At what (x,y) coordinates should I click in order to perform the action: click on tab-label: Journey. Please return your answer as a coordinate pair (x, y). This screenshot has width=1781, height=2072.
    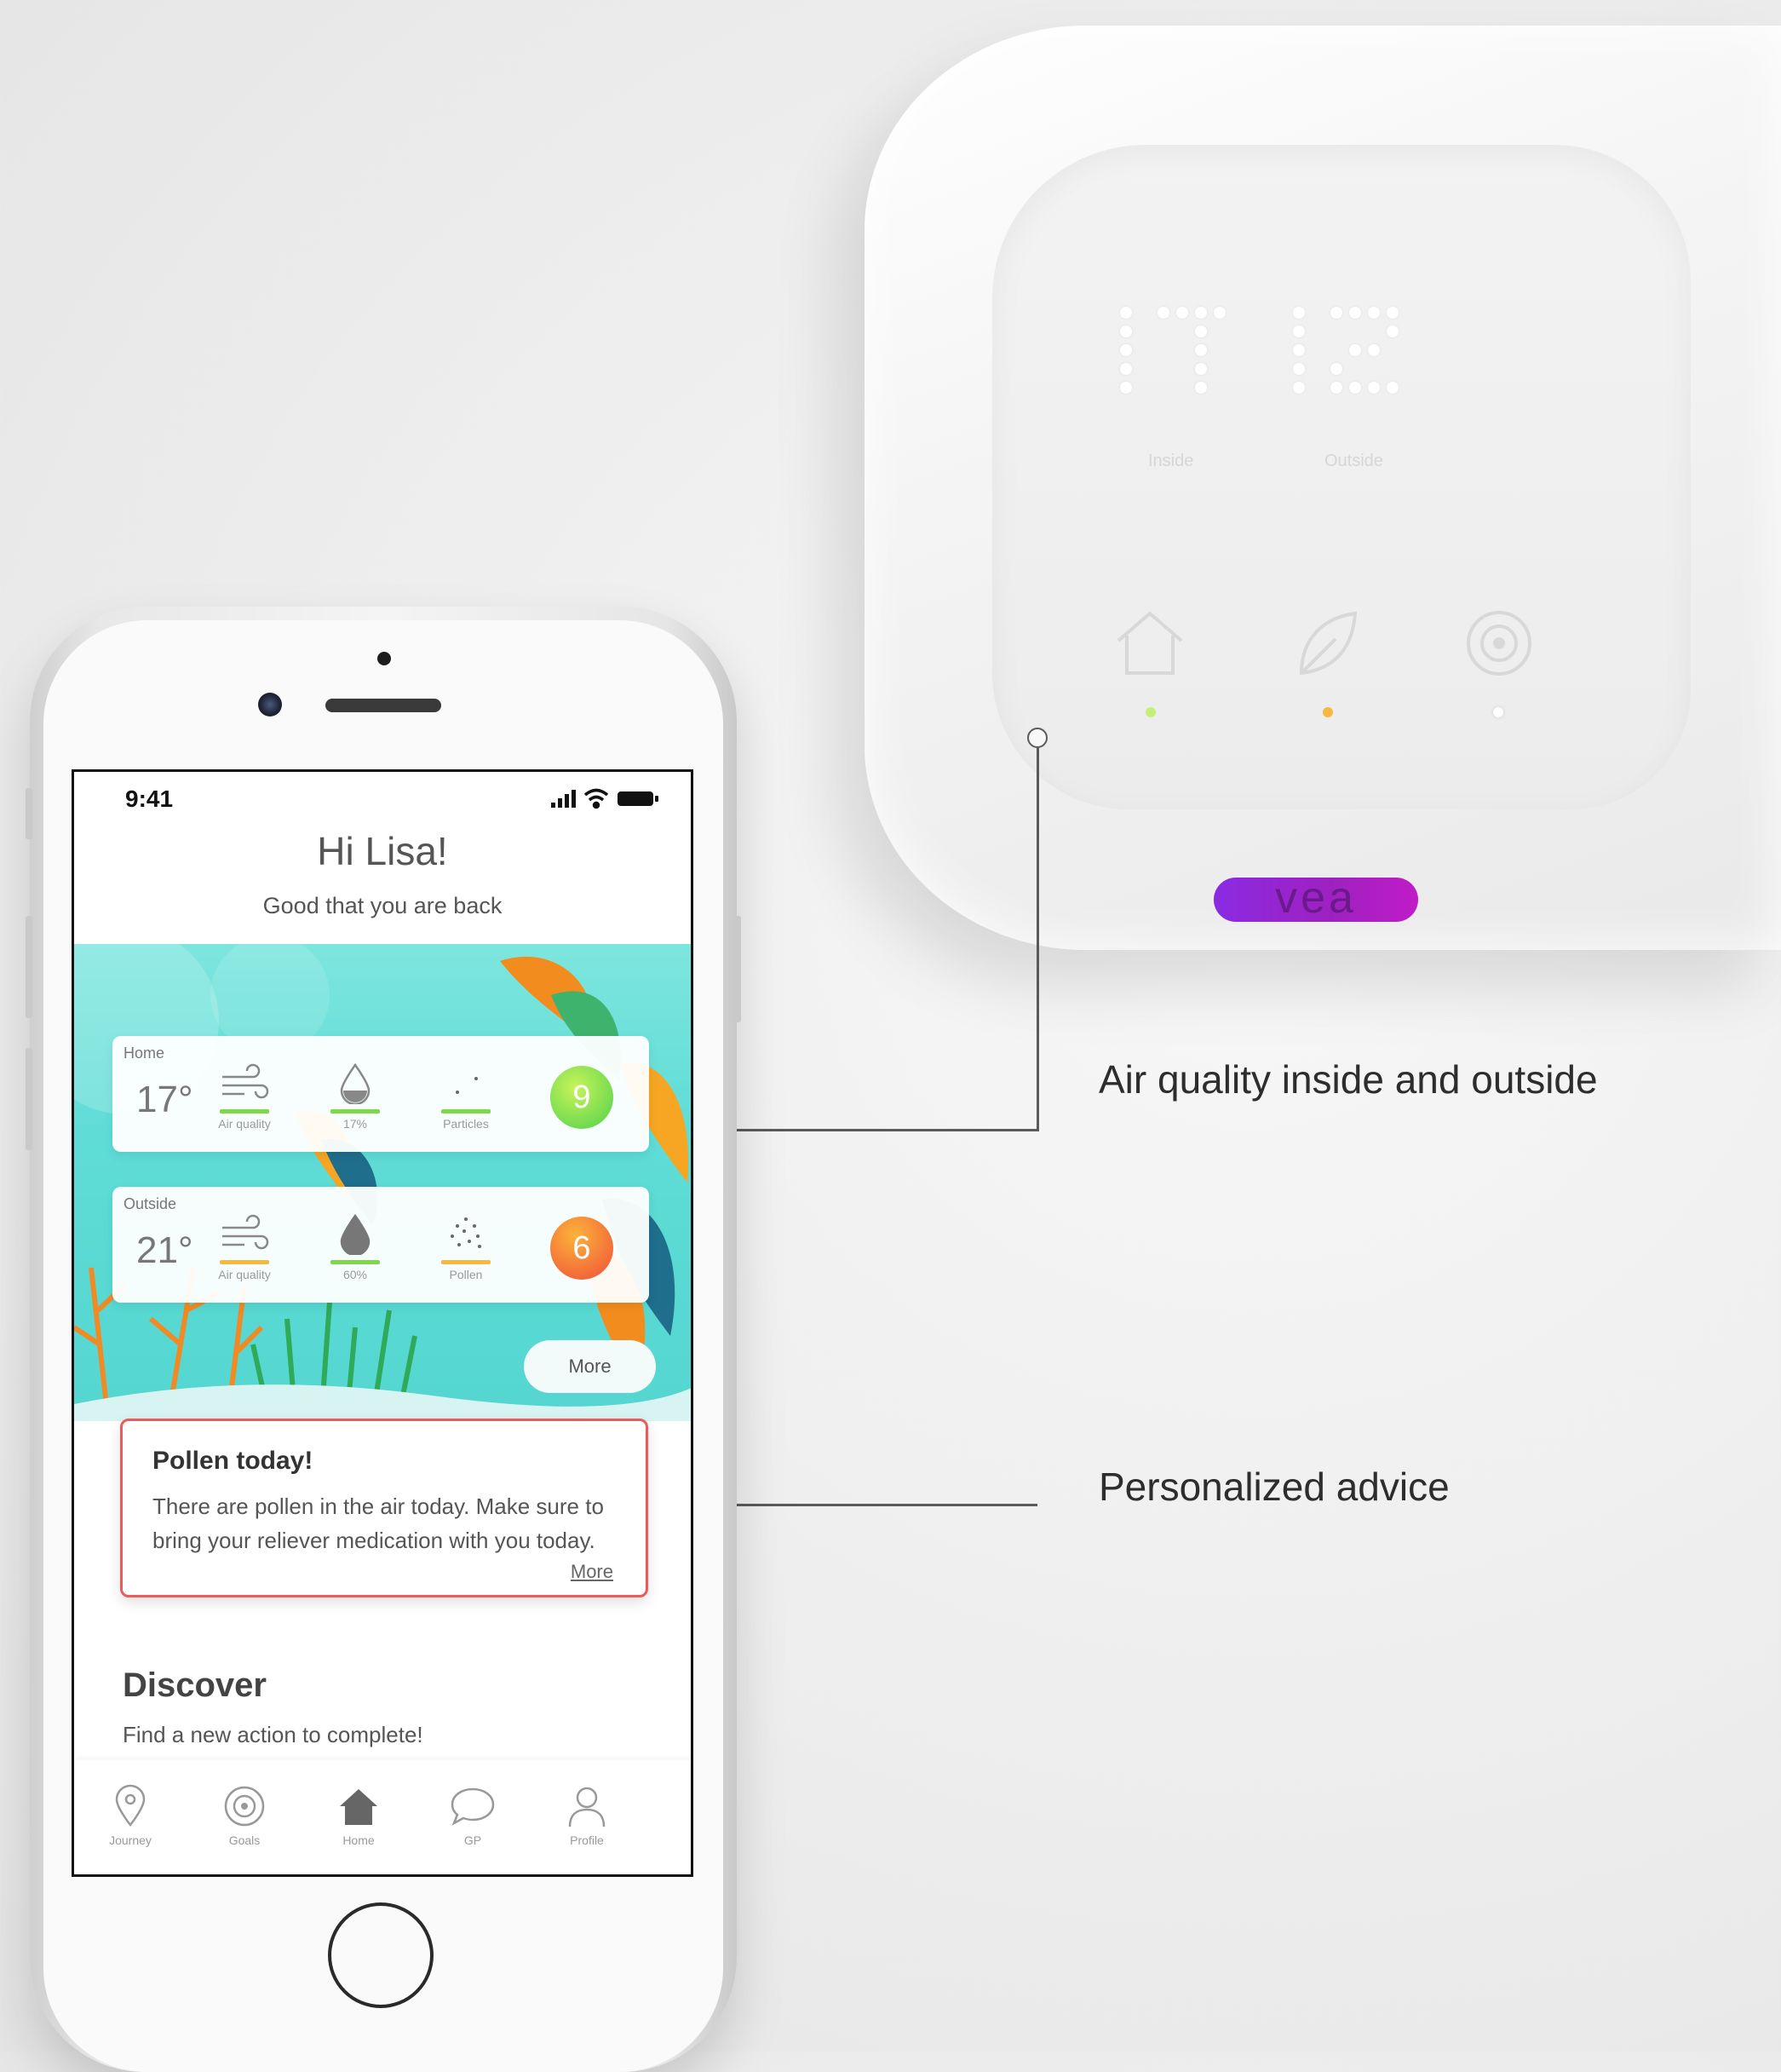
    Looking at the image, I should click on (130, 1840).